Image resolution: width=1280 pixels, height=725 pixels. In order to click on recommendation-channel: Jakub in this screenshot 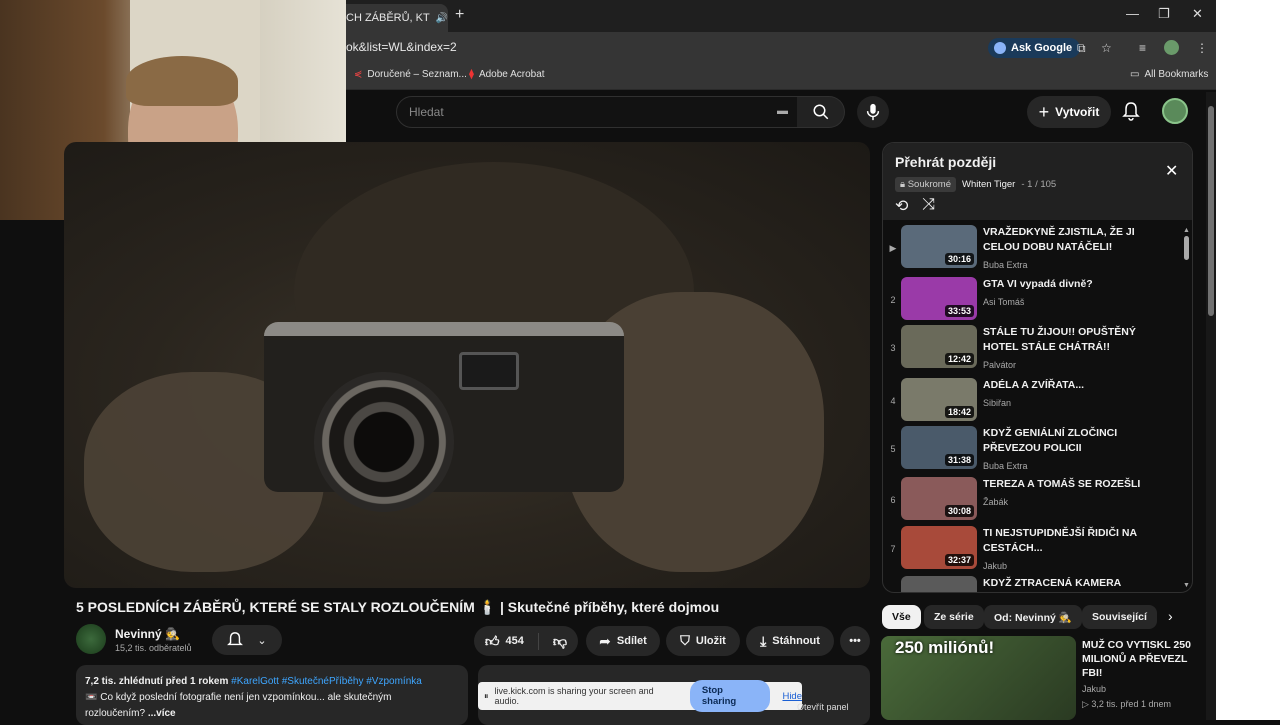, I will do `click(1094, 689)`.